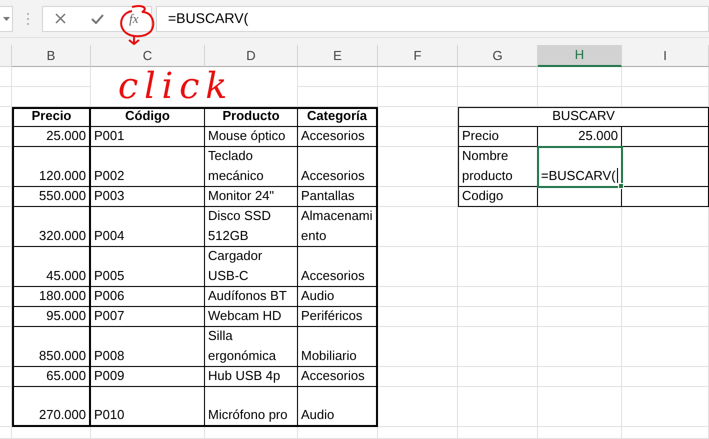  What do you see at coordinates (580, 137) in the screenshot?
I see `lookup-value-cell: 25.000` at bounding box center [580, 137].